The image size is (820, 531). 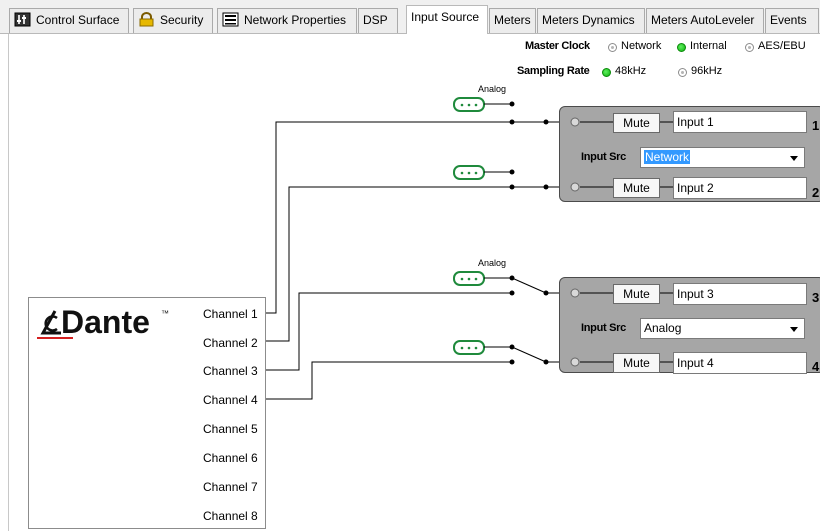 What do you see at coordinates (740, 294) in the screenshot?
I see `input-name-field: Input 3` at bounding box center [740, 294].